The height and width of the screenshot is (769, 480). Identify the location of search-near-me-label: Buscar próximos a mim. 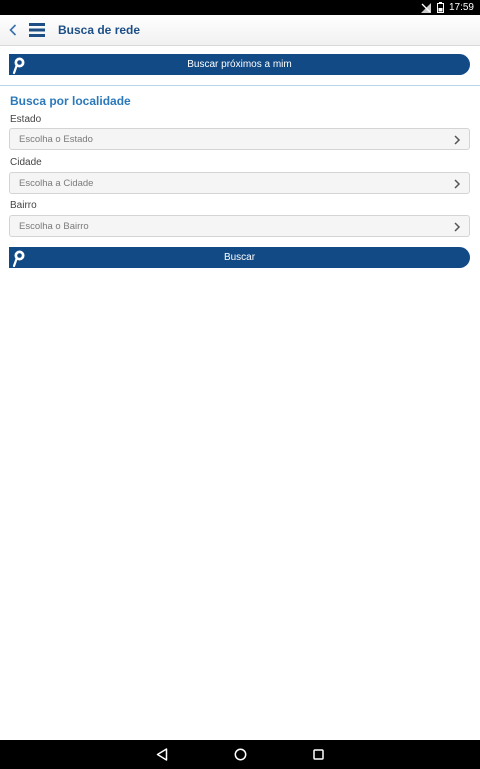
(239, 64).